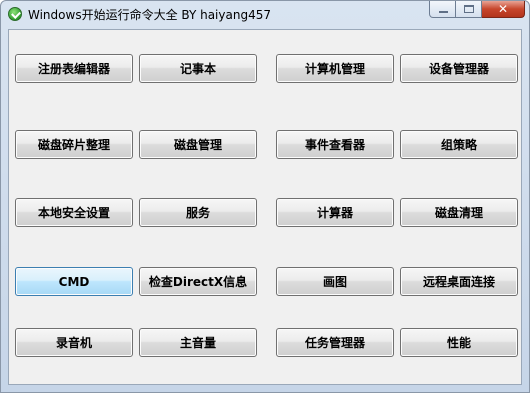  Describe the element at coordinates (74, 212) in the screenshot. I see `local-security-button: 本地安全设置` at that location.